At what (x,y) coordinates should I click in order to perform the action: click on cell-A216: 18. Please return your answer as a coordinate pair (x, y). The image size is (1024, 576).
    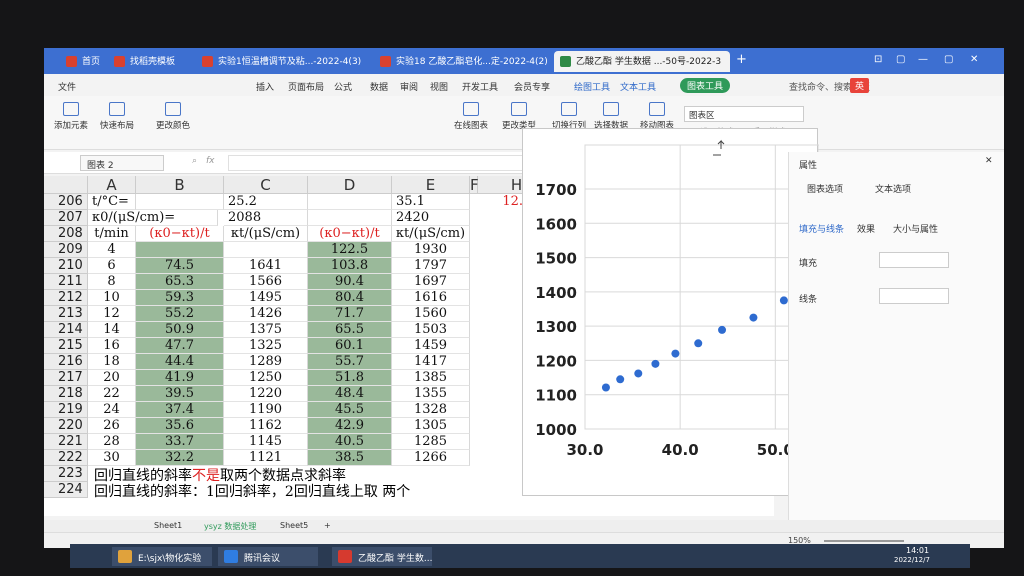
    Looking at the image, I should click on (112, 362).